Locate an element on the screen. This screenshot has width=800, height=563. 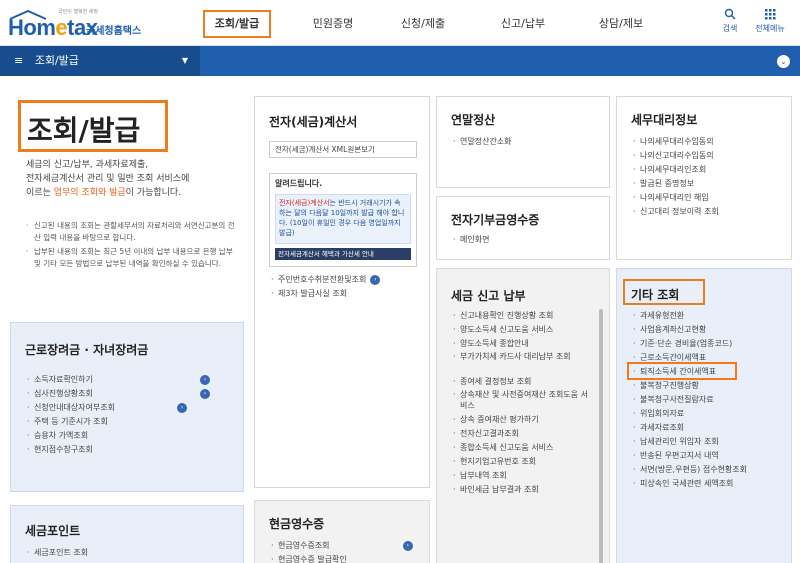
link-item: 전자신고결과조회 is located at coordinates (523, 434).